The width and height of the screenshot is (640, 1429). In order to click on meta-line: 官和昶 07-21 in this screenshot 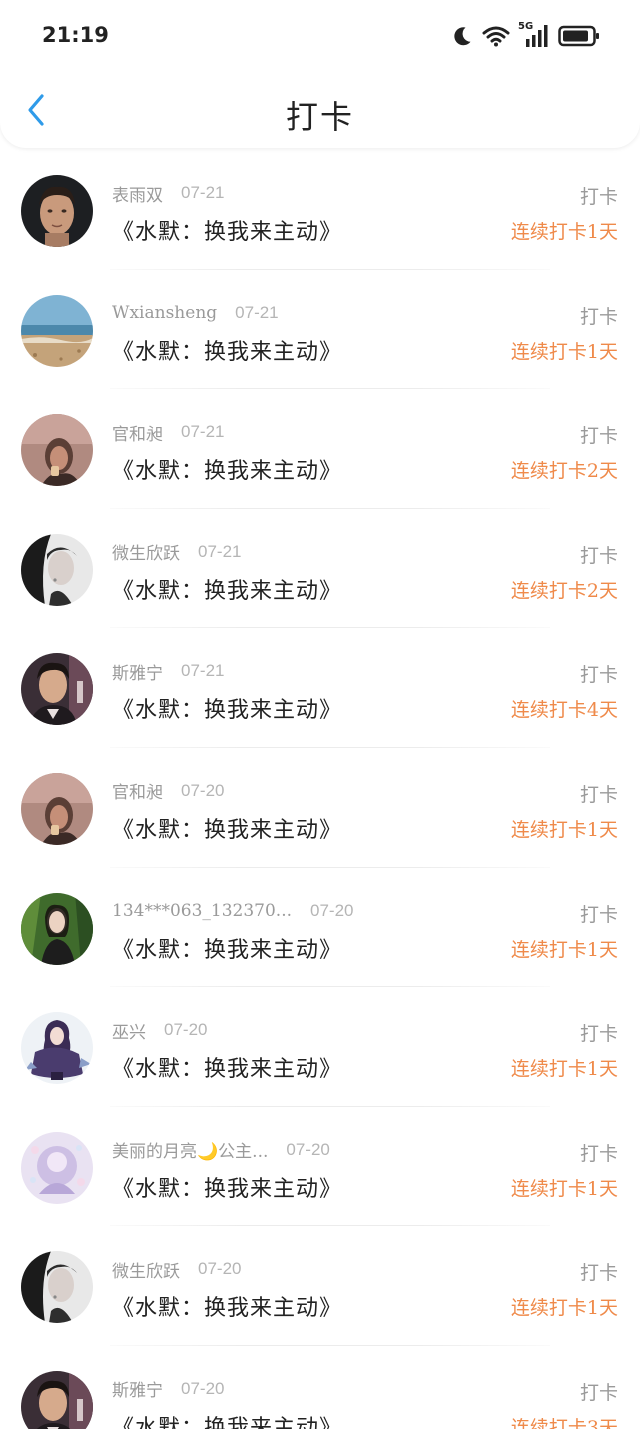, I will do `click(168, 432)`.